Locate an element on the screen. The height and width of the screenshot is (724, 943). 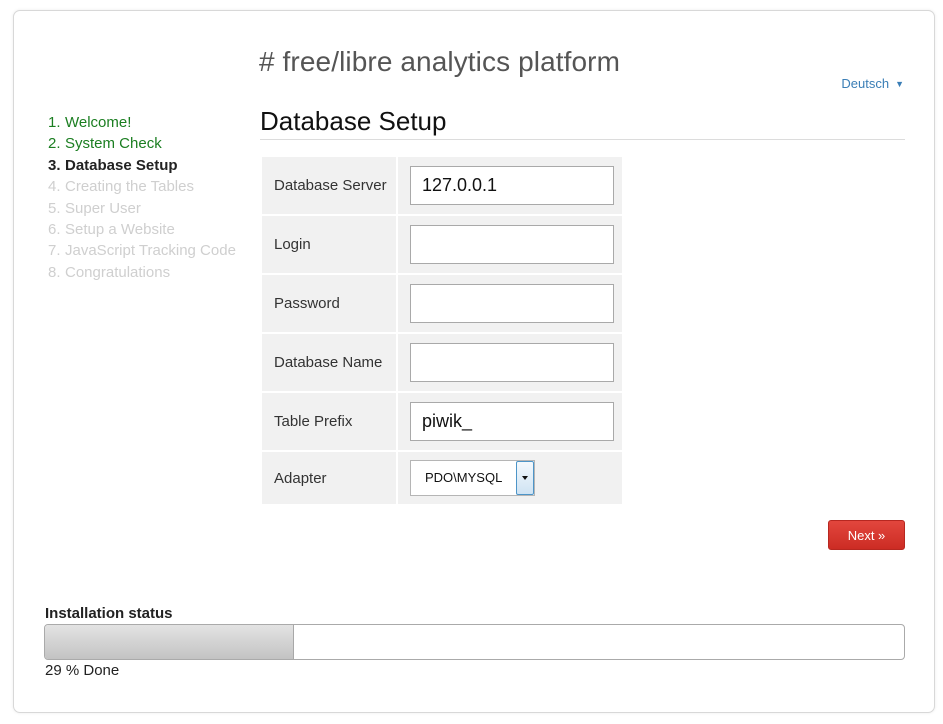
form-row-login: Login is located at coordinates (442, 244).